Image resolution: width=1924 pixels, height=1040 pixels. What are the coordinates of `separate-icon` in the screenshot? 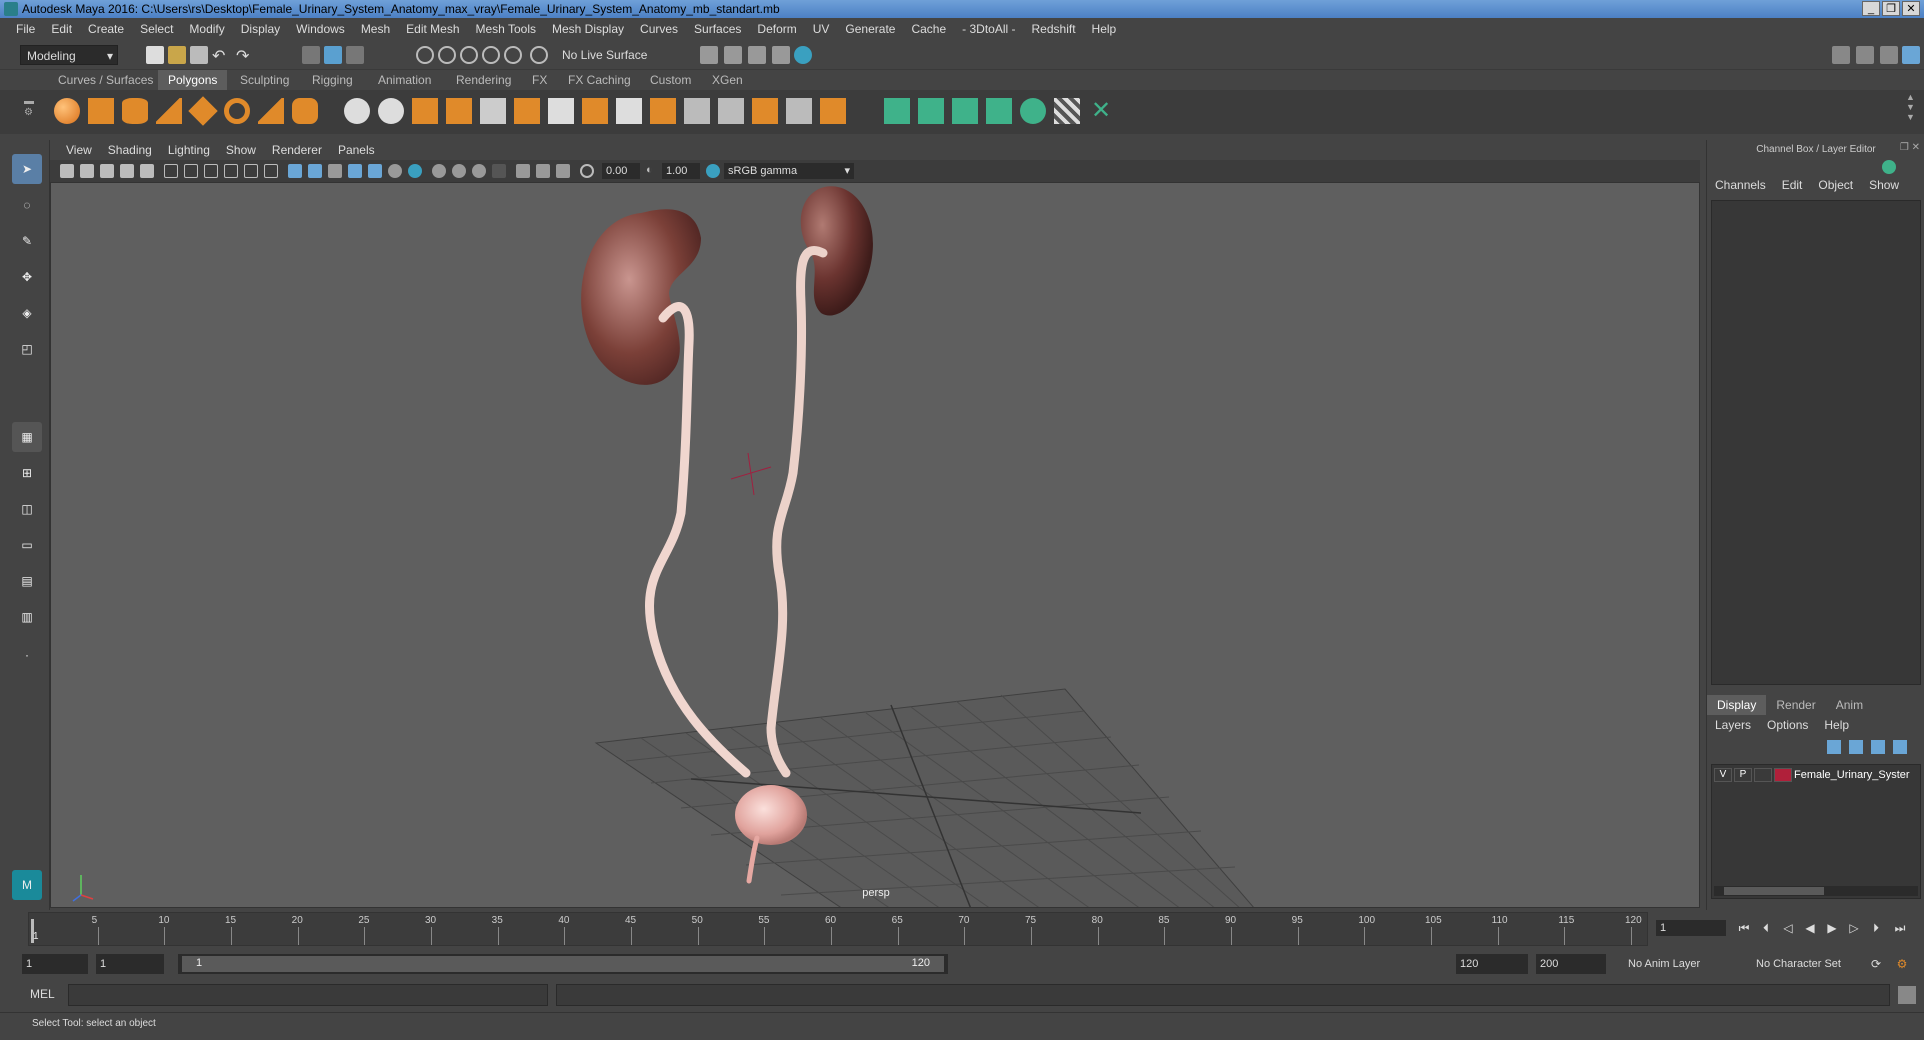 It's located at (391, 111).